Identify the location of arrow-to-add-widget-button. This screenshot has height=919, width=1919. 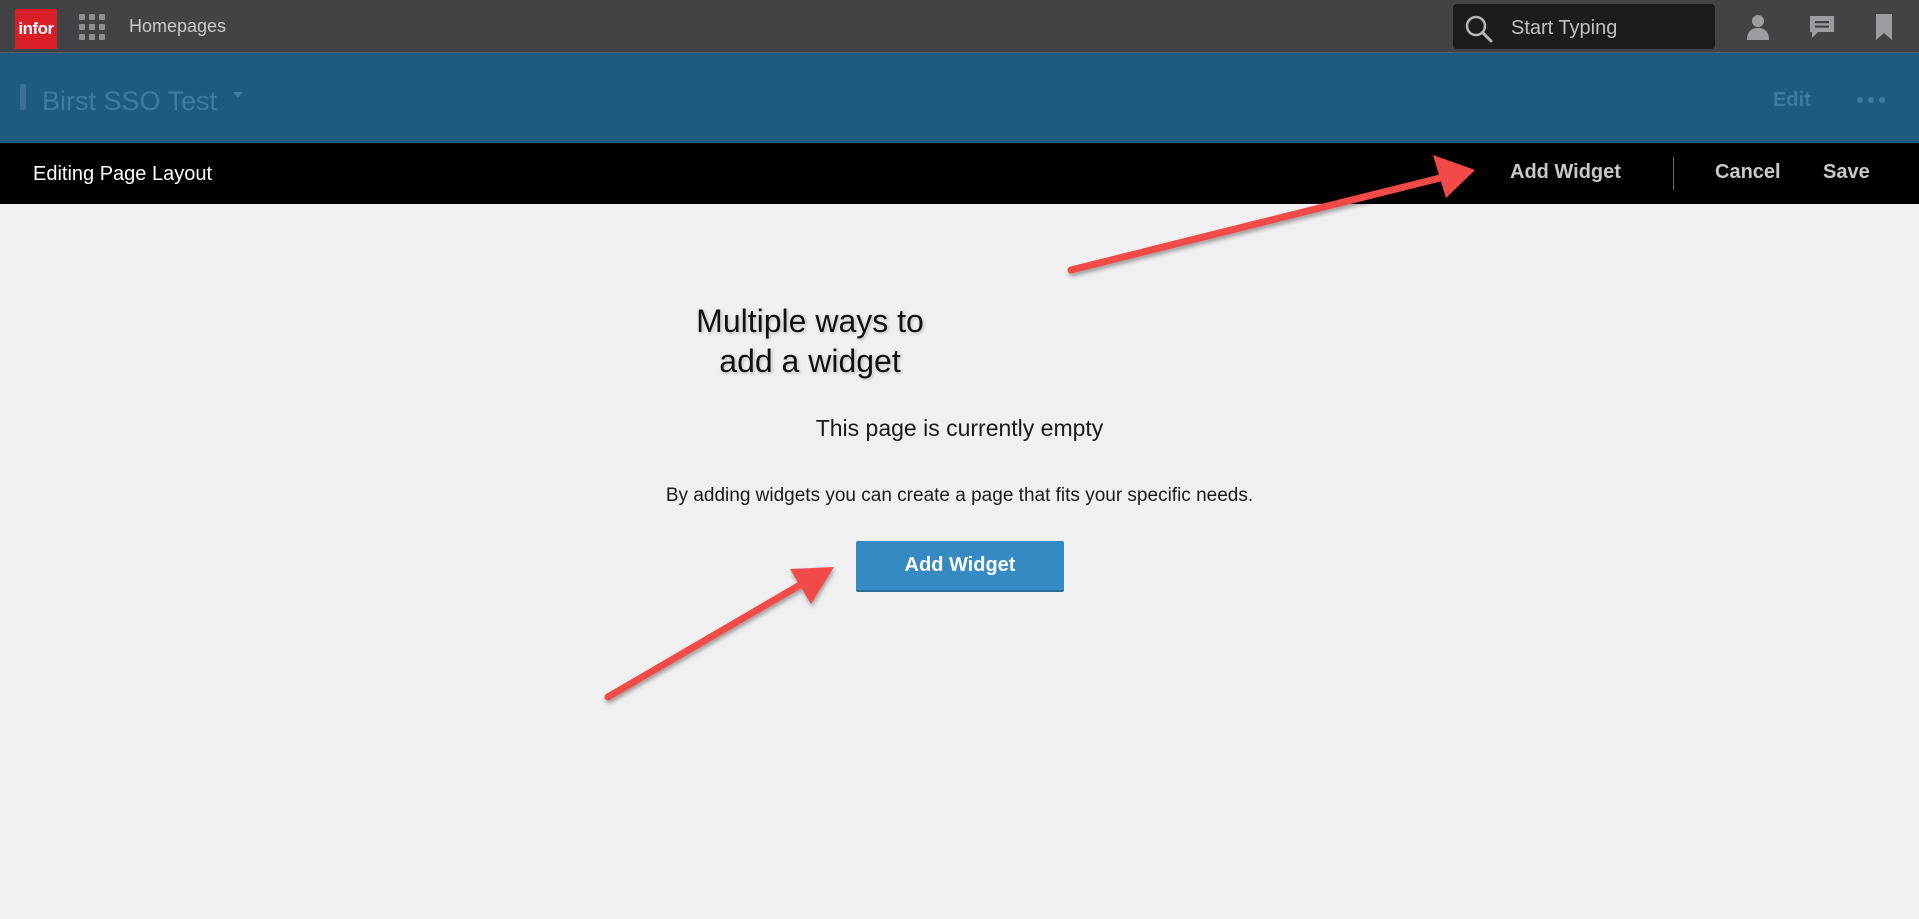
(719, 634).